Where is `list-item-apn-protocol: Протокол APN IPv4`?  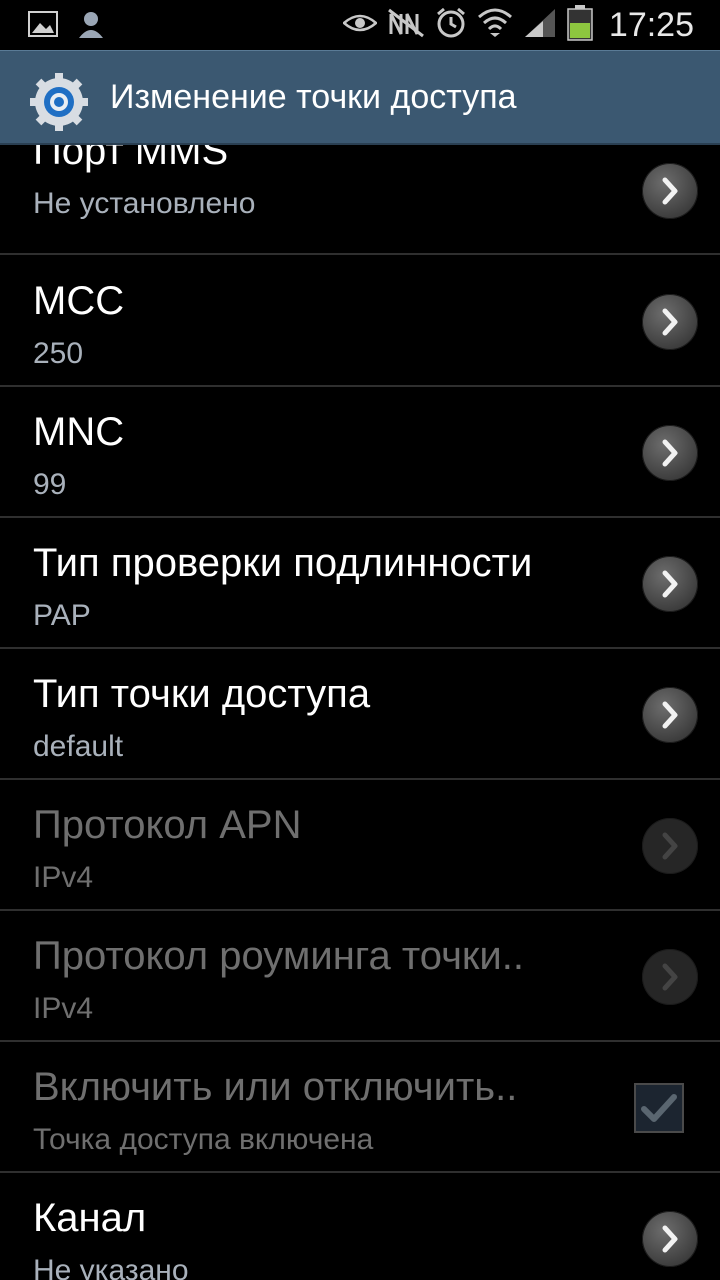
list-item-apn-protocol: Протокол APN IPv4 is located at coordinates (360, 846).